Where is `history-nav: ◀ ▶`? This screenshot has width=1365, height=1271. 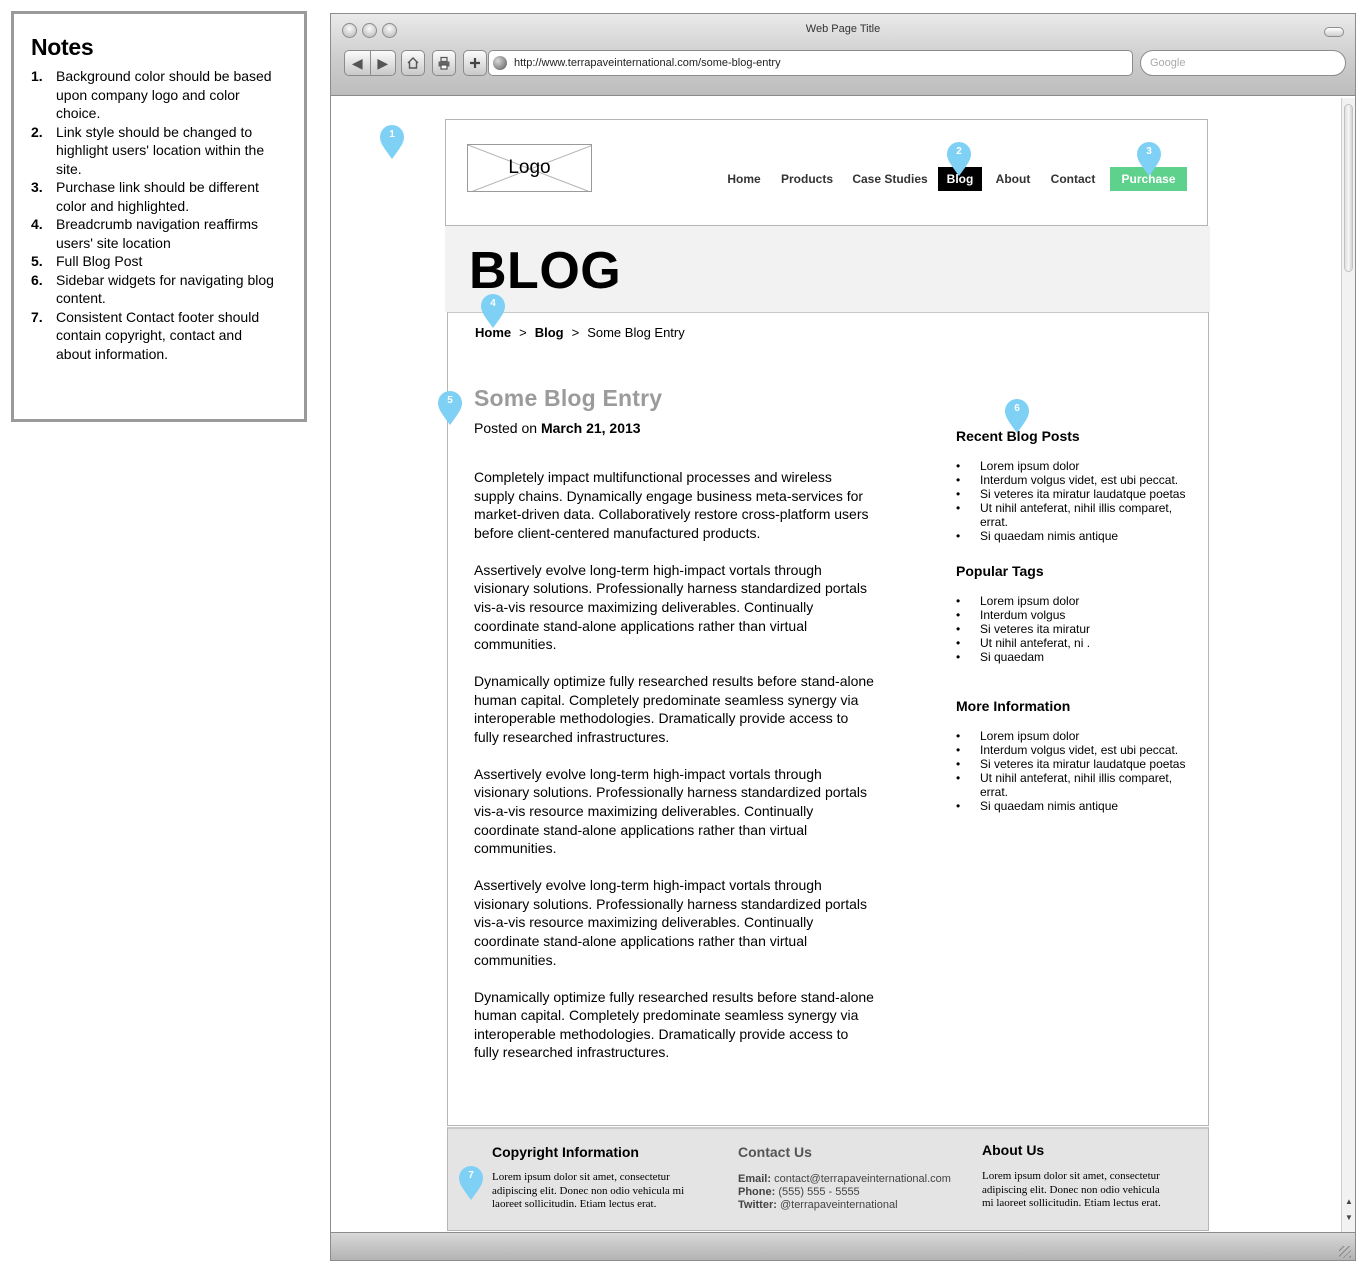 history-nav: ◀ ▶ is located at coordinates (370, 63).